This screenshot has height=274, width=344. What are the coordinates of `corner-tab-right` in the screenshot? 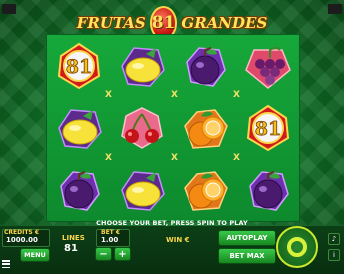 It's located at (335, 9).